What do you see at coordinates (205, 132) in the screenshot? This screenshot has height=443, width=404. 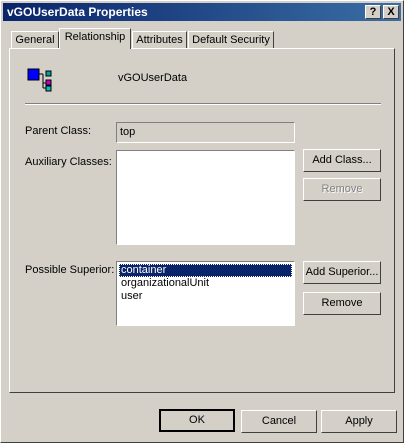 I see `parent-class-field: top` at bounding box center [205, 132].